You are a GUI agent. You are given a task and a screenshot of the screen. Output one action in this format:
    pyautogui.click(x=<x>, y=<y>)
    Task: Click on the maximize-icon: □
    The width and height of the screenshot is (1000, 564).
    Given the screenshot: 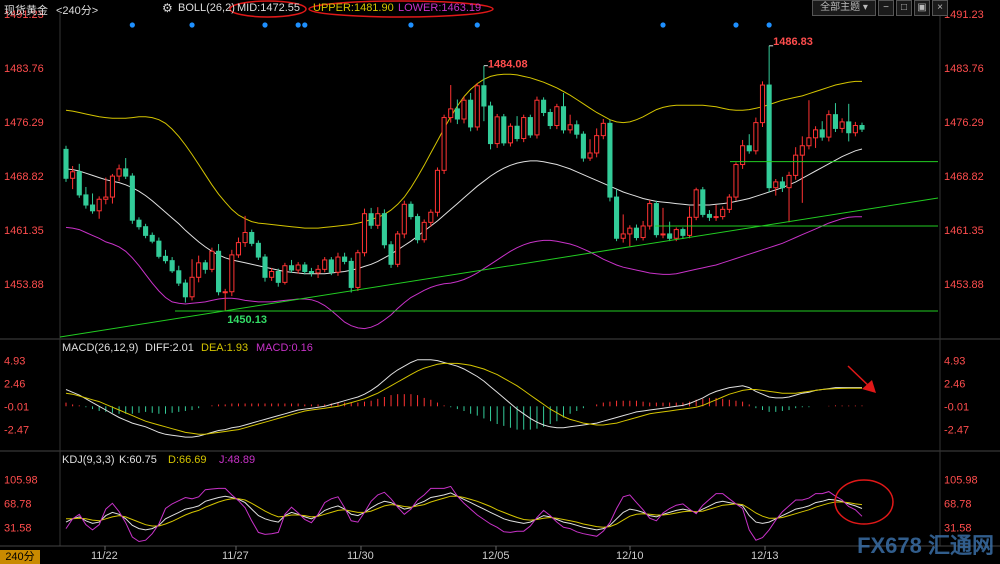 What is the action you would take?
    pyautogui.click(x=904, y=8)
    